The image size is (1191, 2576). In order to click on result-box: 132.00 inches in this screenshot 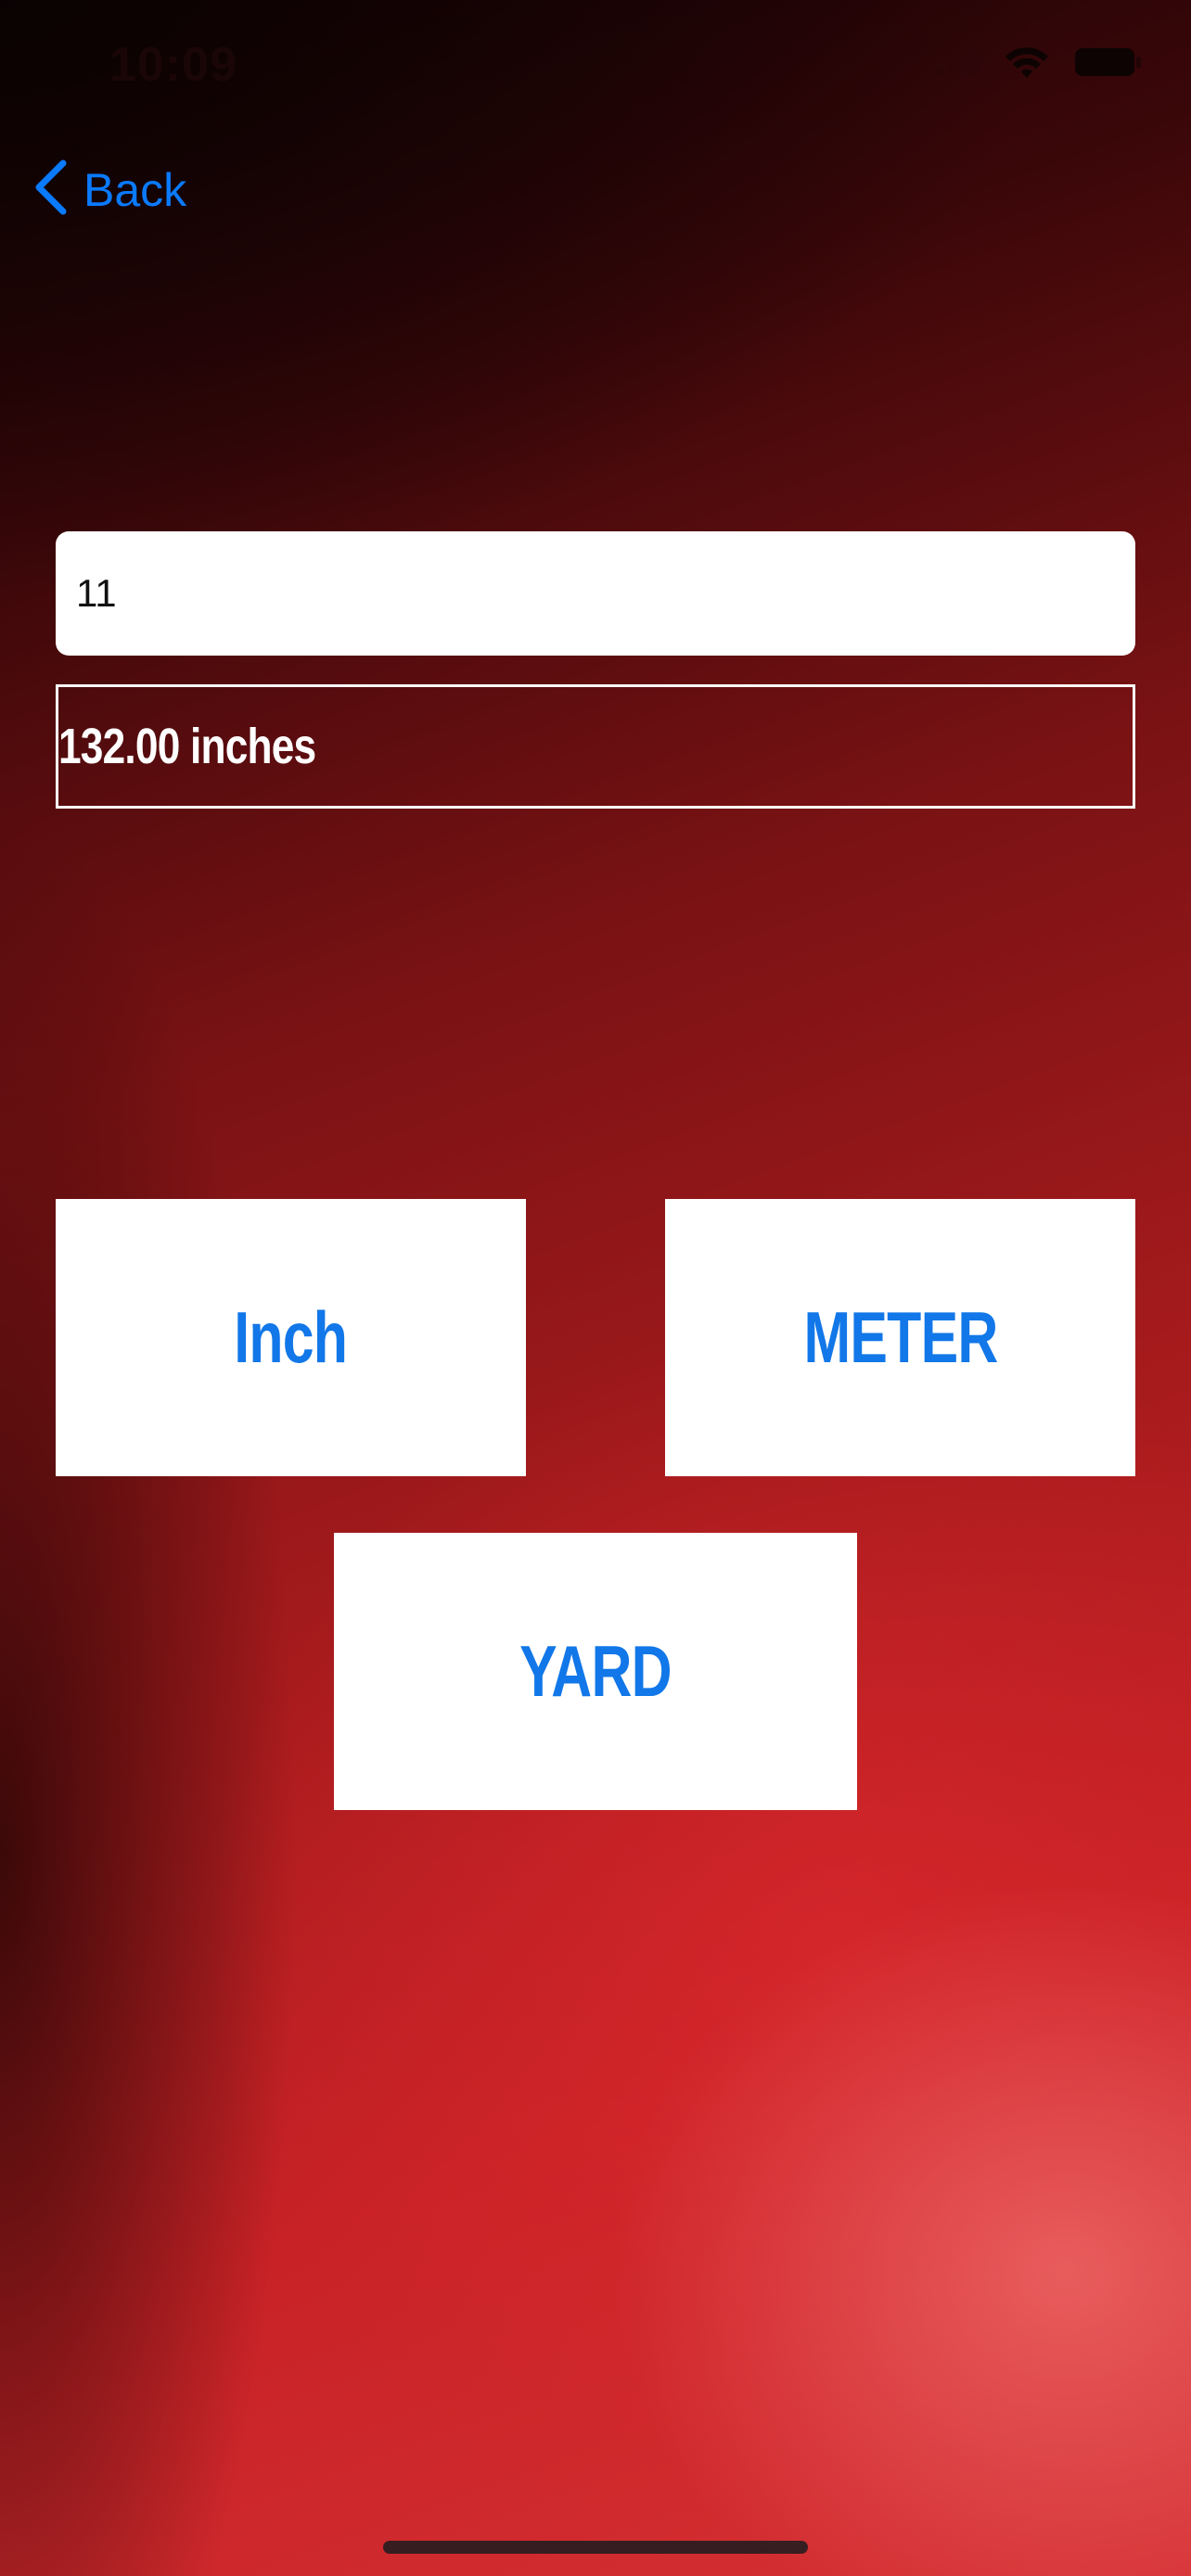, I will do `click(595, 746)`.